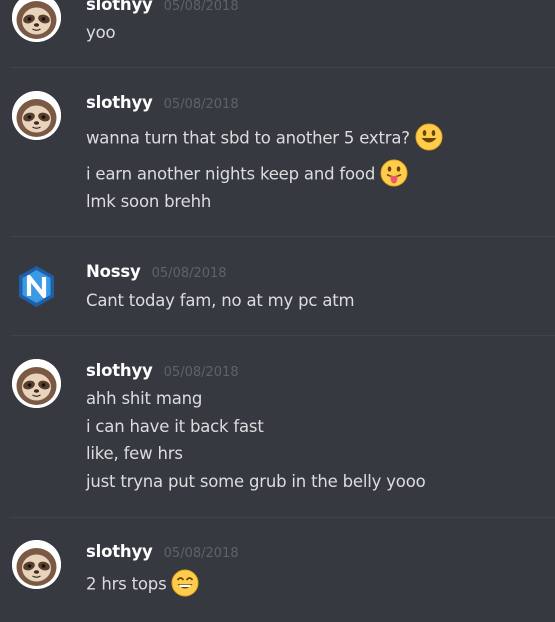  What do you see at coordinates (149, 201) in the screenshot?
I see `message-text: lmk soon brehh` at bounding box center [149, 201].